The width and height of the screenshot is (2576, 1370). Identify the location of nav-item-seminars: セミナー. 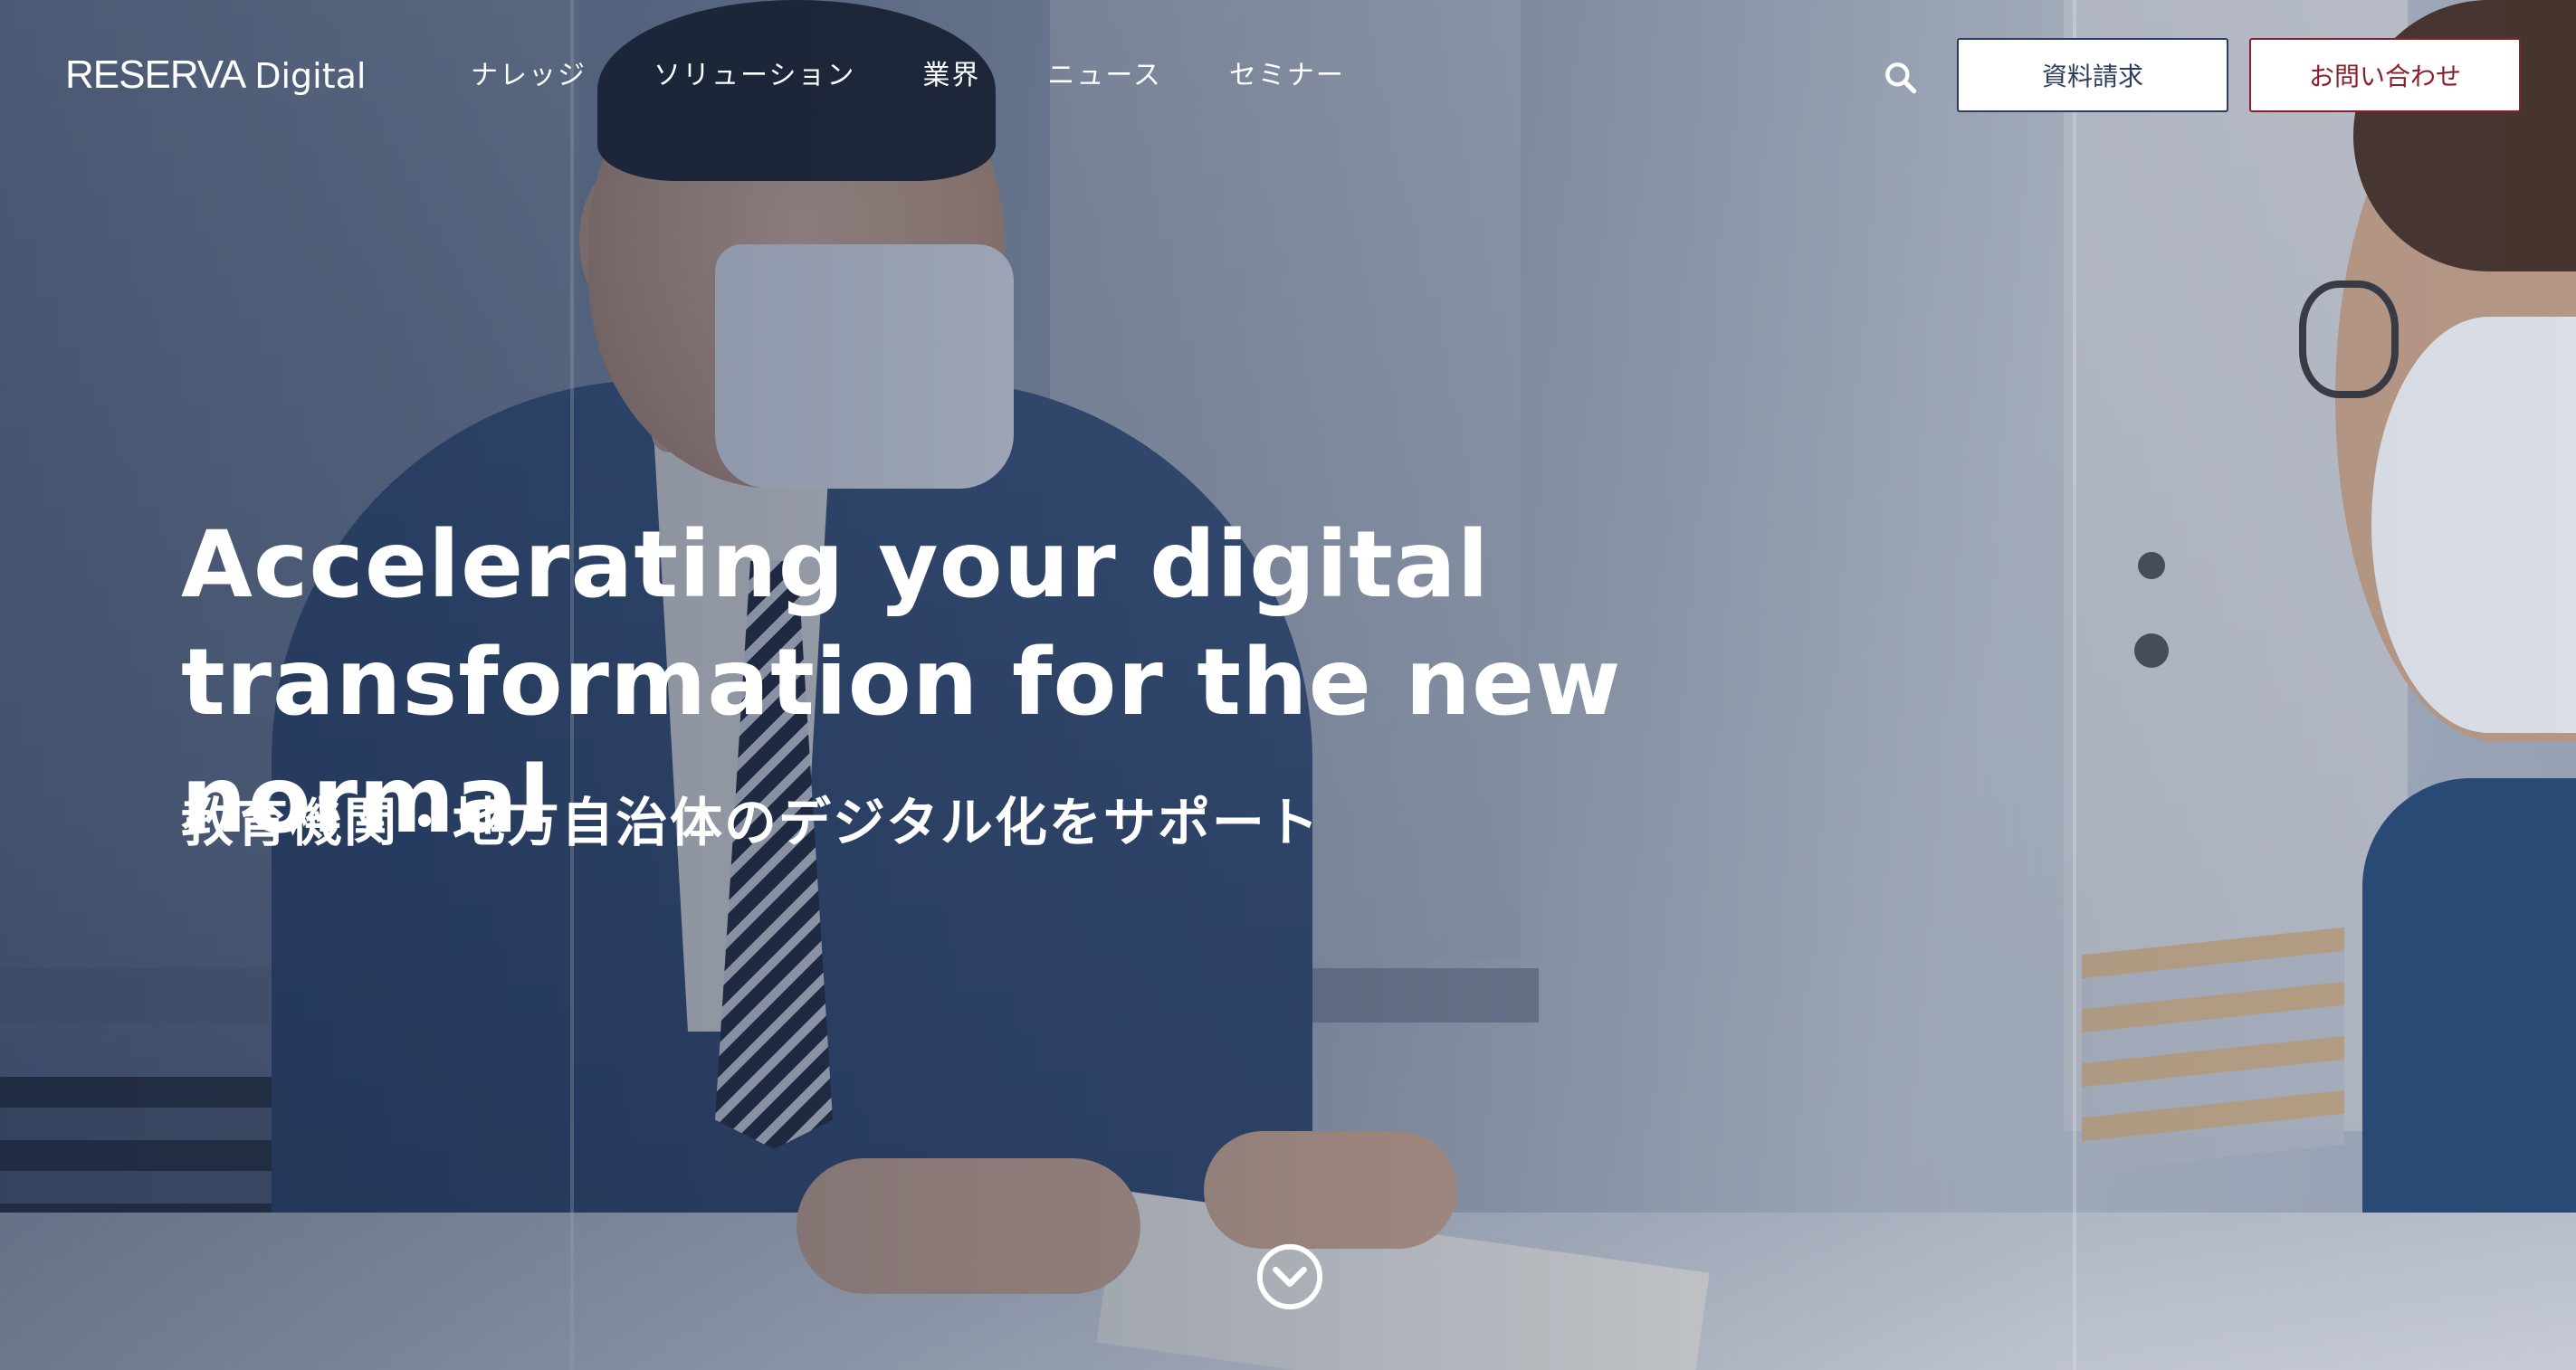
(1287, 72).